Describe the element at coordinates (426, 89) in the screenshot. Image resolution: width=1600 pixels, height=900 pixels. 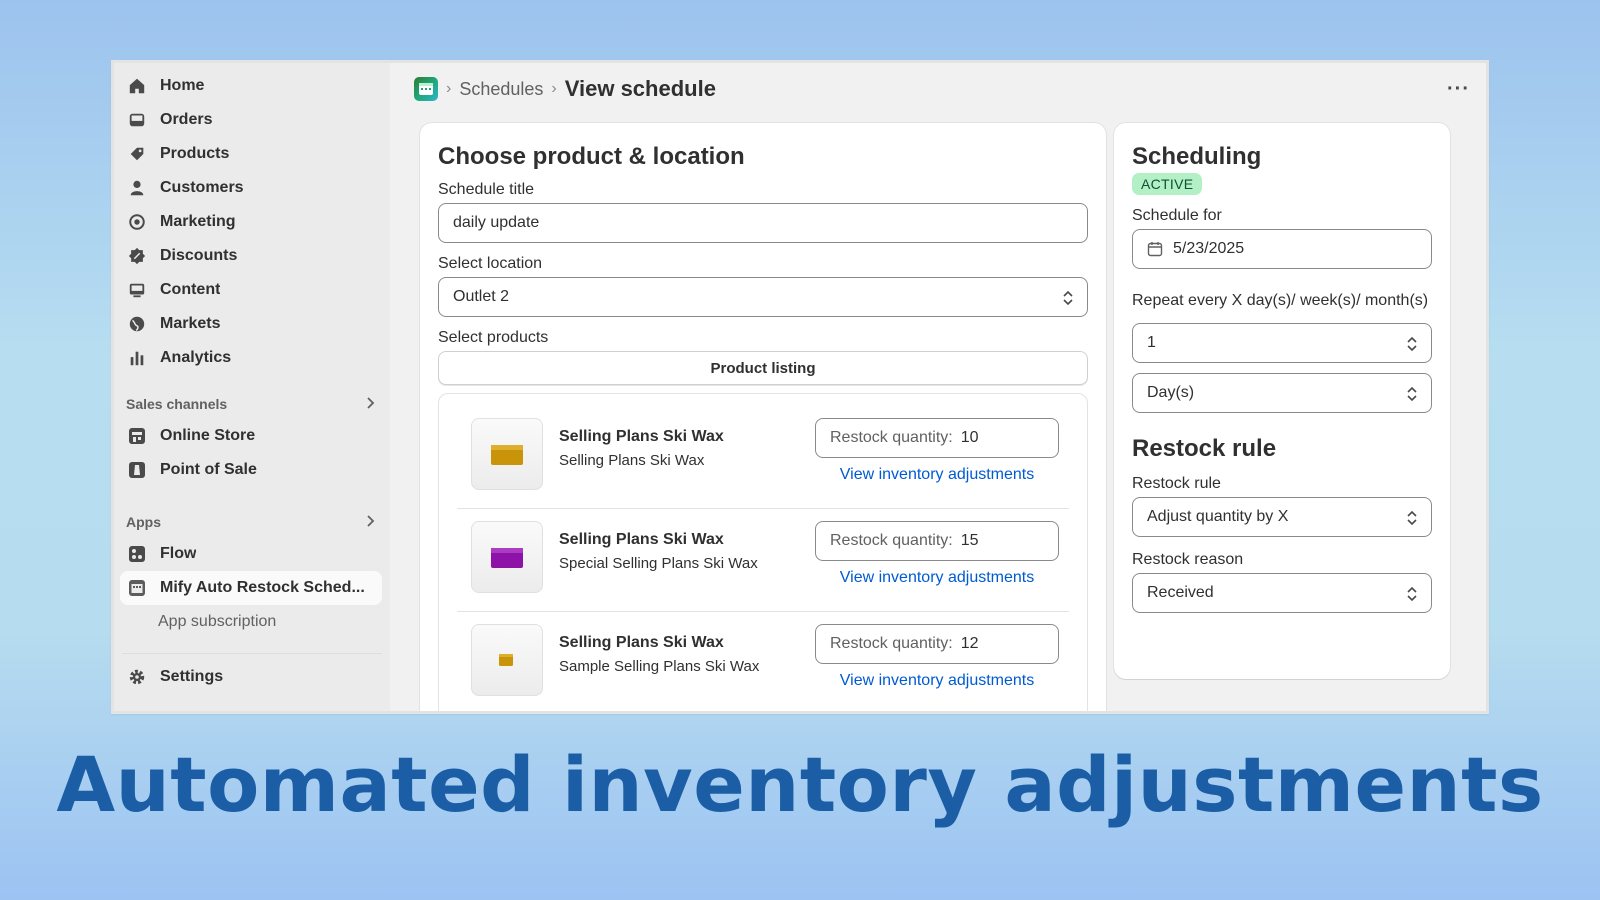
I see `app-logo-icon` at that location.